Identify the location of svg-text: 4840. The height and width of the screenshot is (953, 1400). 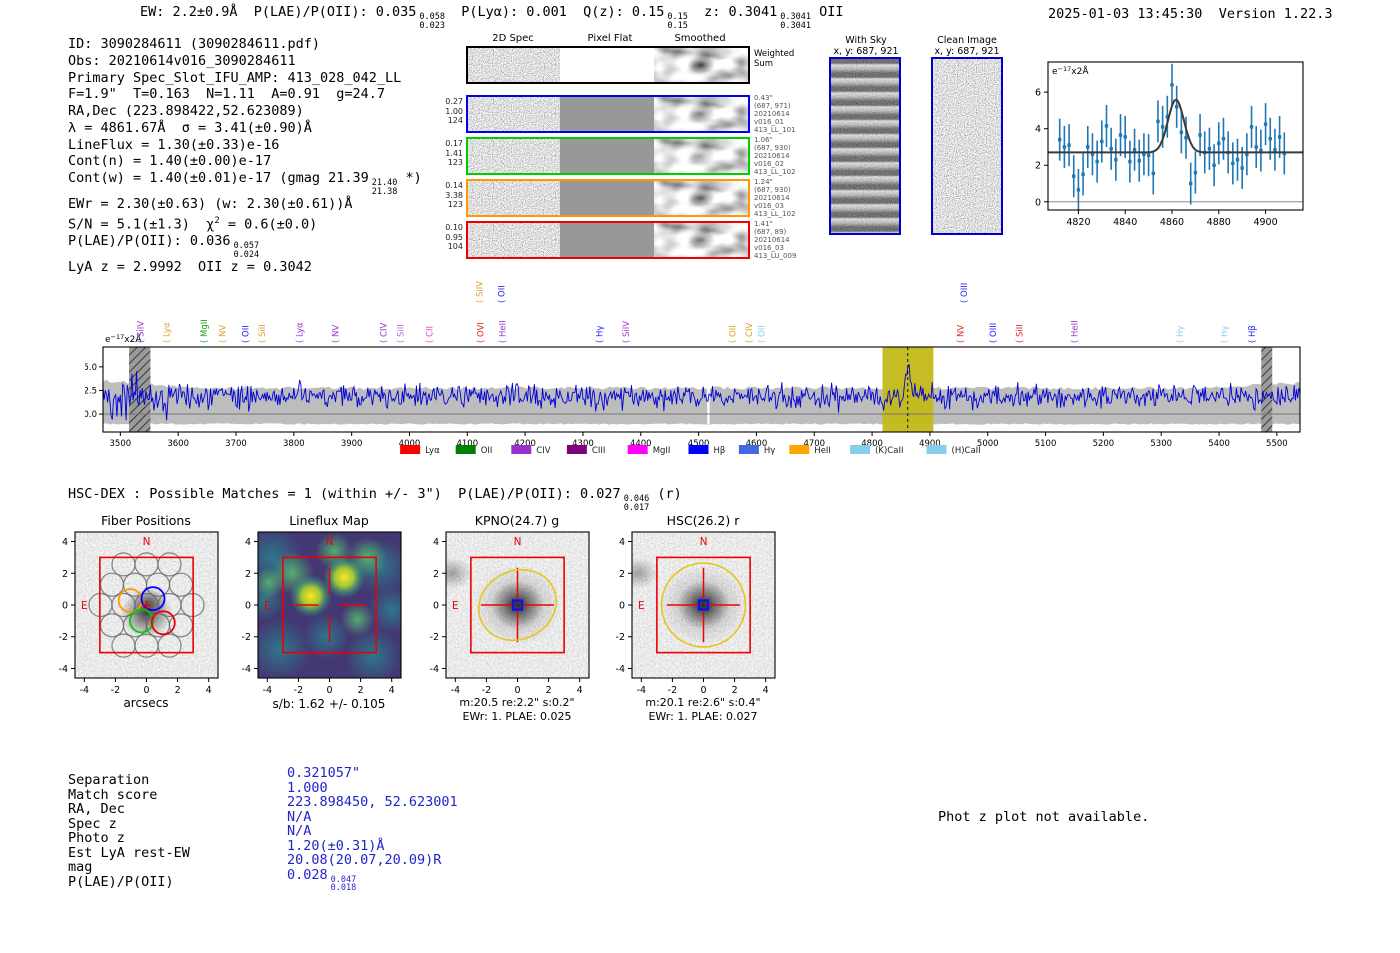
(1125, 222).